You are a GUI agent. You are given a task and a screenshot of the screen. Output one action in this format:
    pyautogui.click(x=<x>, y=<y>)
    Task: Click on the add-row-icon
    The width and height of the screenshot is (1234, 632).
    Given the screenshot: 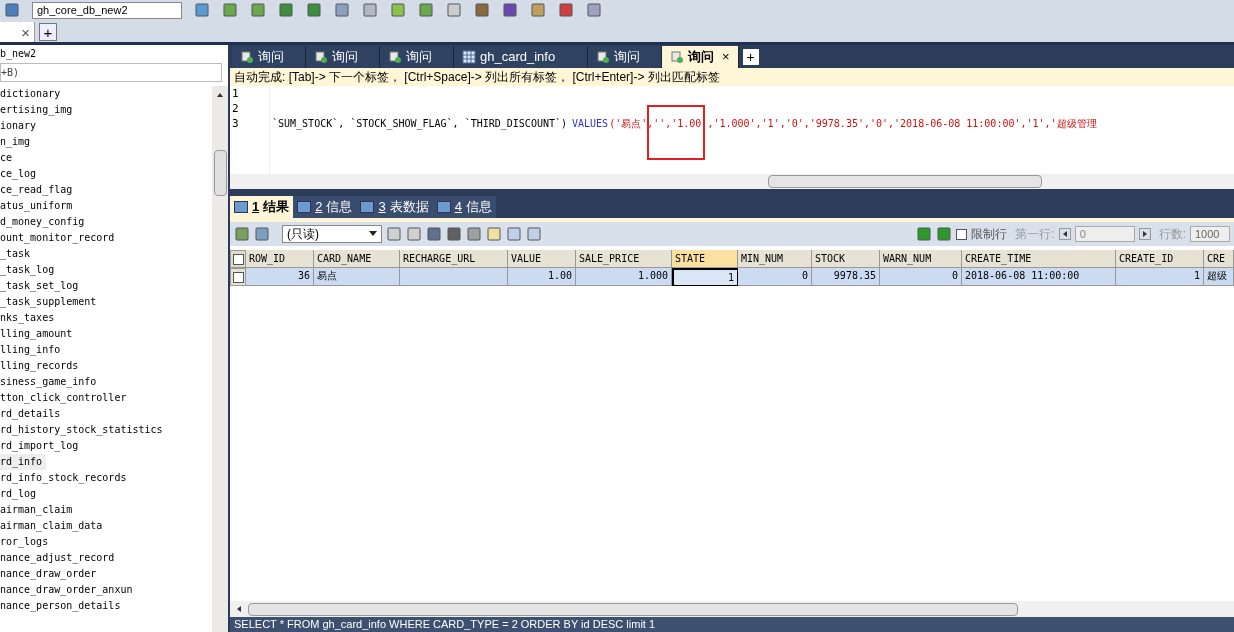 What is the action you would take?
    pyautogui.click(x=394, y=234)
    